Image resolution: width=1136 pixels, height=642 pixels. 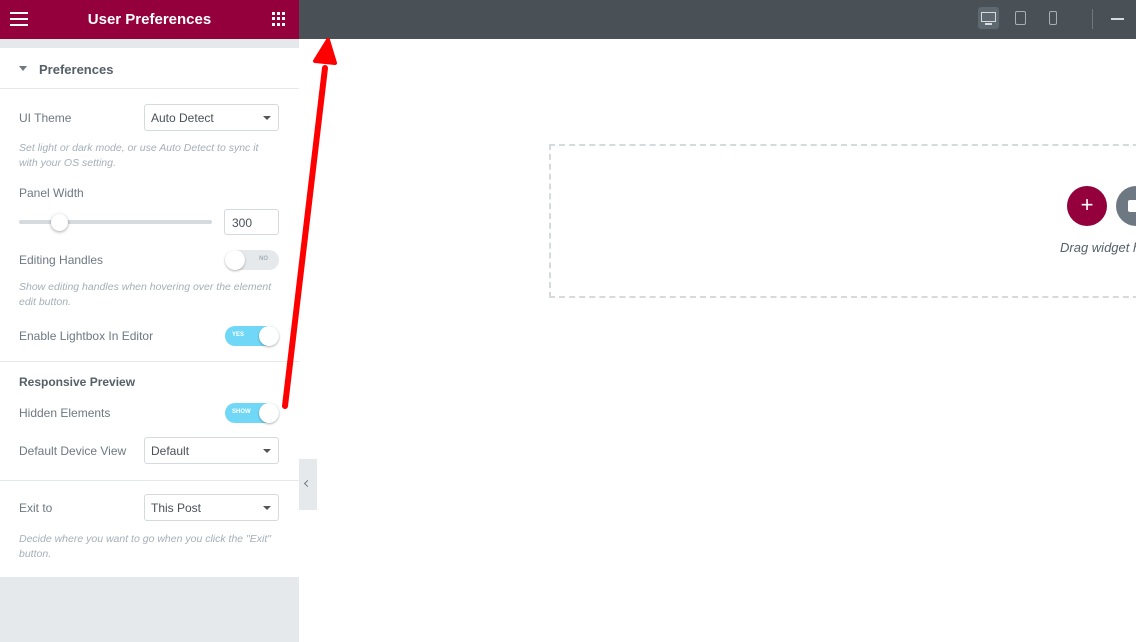 I want to click on arrow-head, so click(x=325, y=51).